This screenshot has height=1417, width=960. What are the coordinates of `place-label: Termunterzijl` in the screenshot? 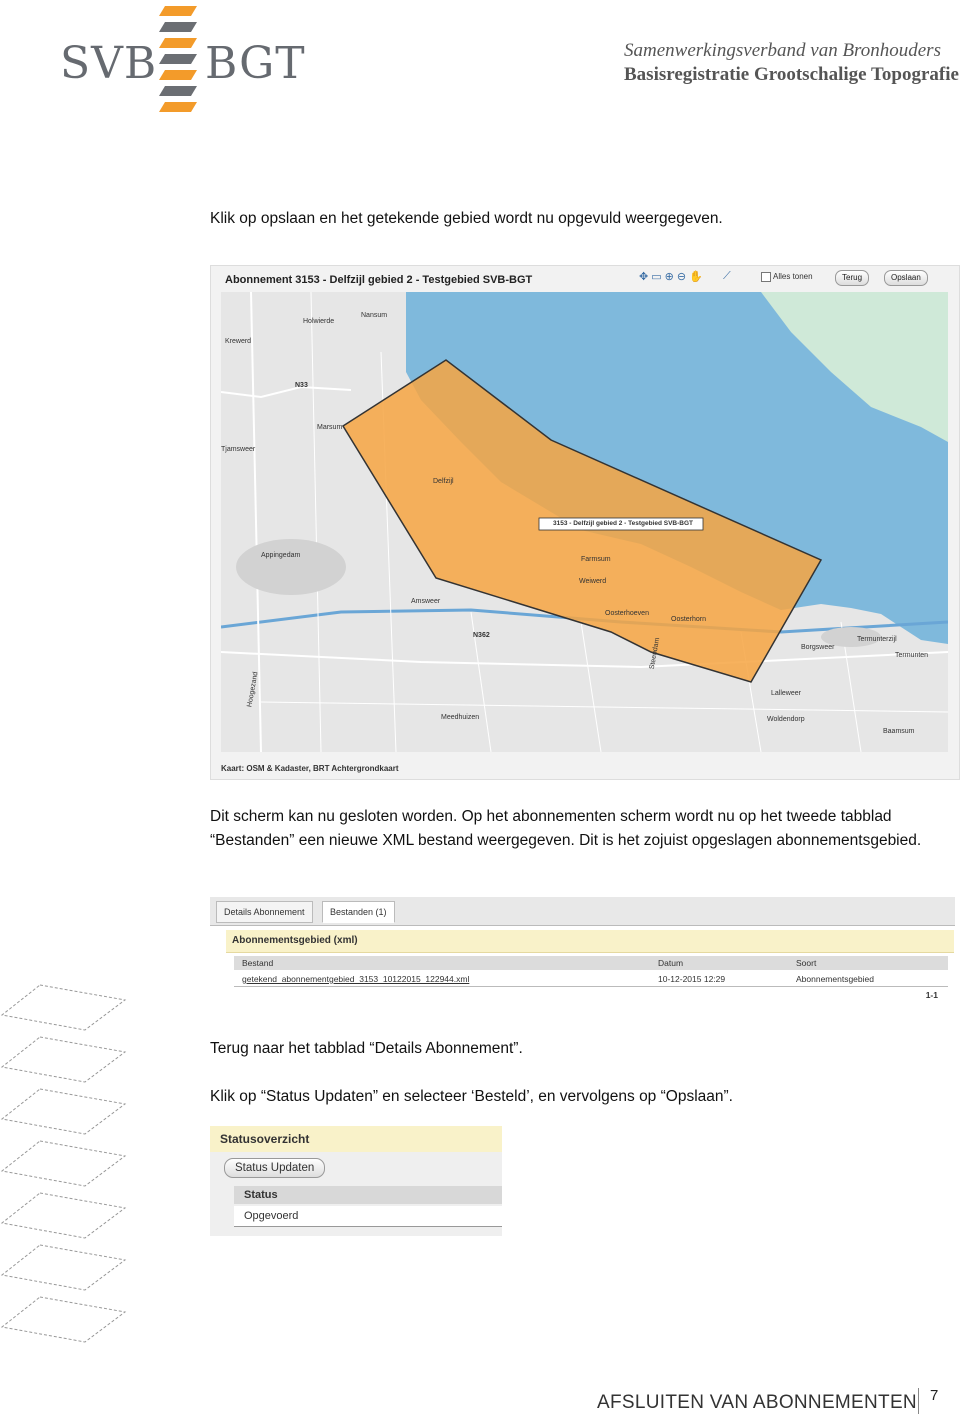 It's located at (877, 639).